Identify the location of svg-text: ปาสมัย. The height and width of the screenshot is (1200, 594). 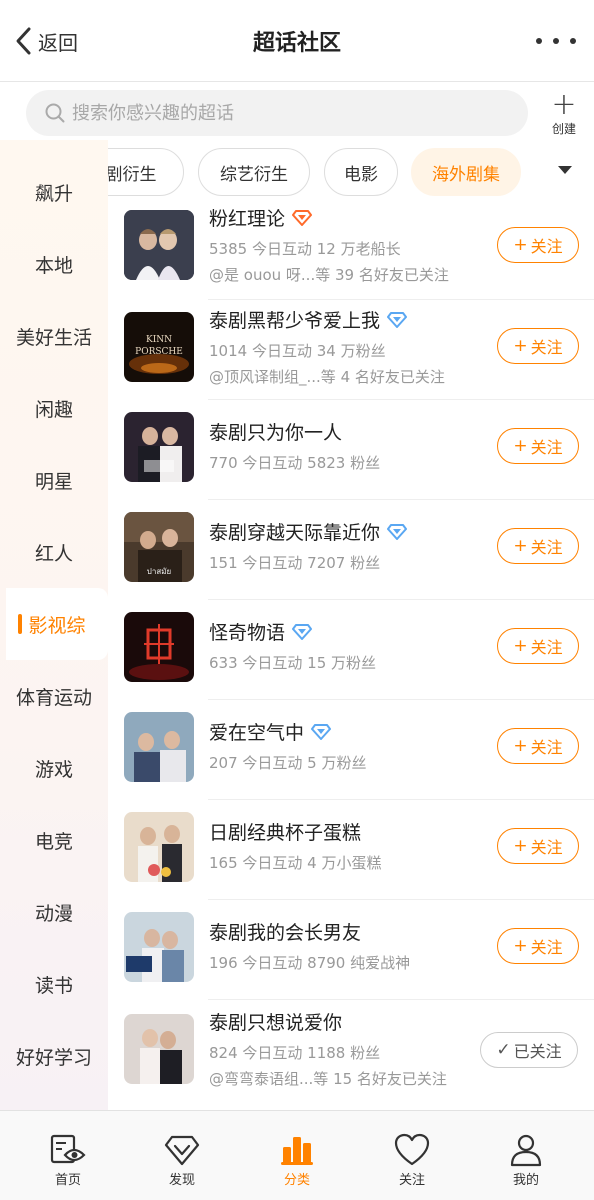
(159, 571).